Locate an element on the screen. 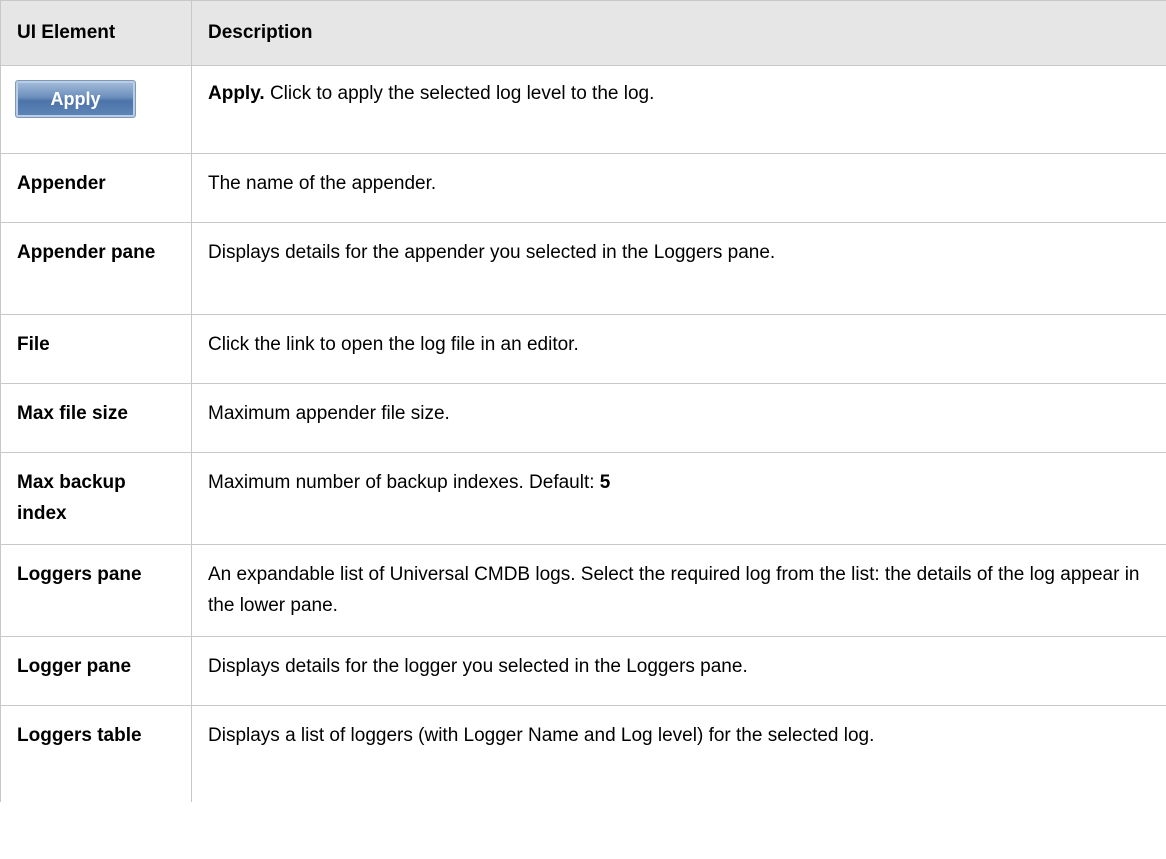  ui-element-cell: File is located at coordinates (96, 349).